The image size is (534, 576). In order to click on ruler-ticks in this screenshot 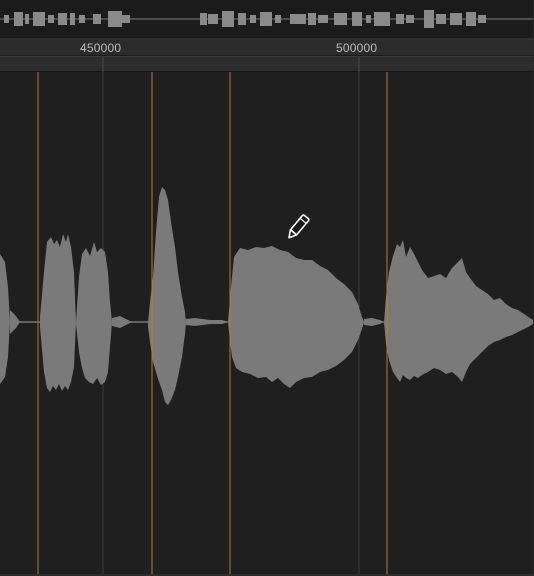, I will do `click(231, 65)`.